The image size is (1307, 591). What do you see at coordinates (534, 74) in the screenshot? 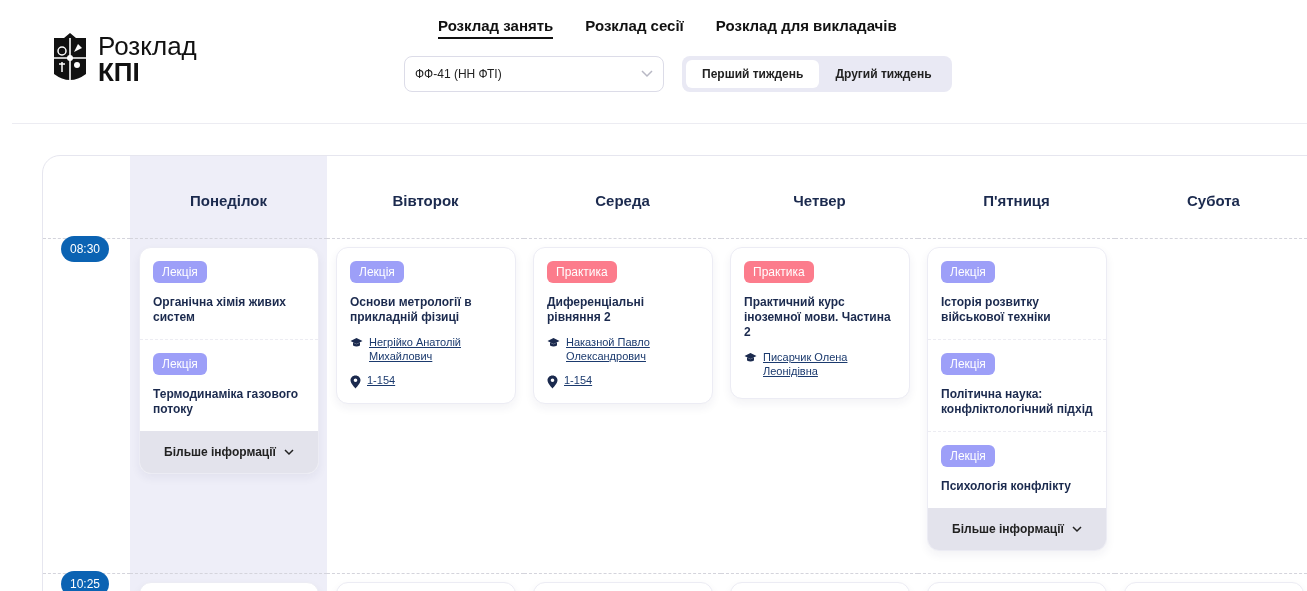
I see `group-select: ФФ-41 (НН ФТІ)` at bounding box center [534, 74].